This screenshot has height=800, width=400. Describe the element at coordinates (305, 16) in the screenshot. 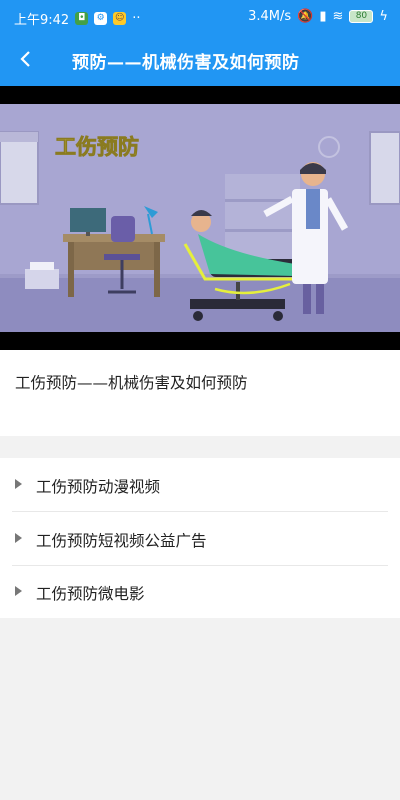

I see `mute-icon: 🔕` at that location.